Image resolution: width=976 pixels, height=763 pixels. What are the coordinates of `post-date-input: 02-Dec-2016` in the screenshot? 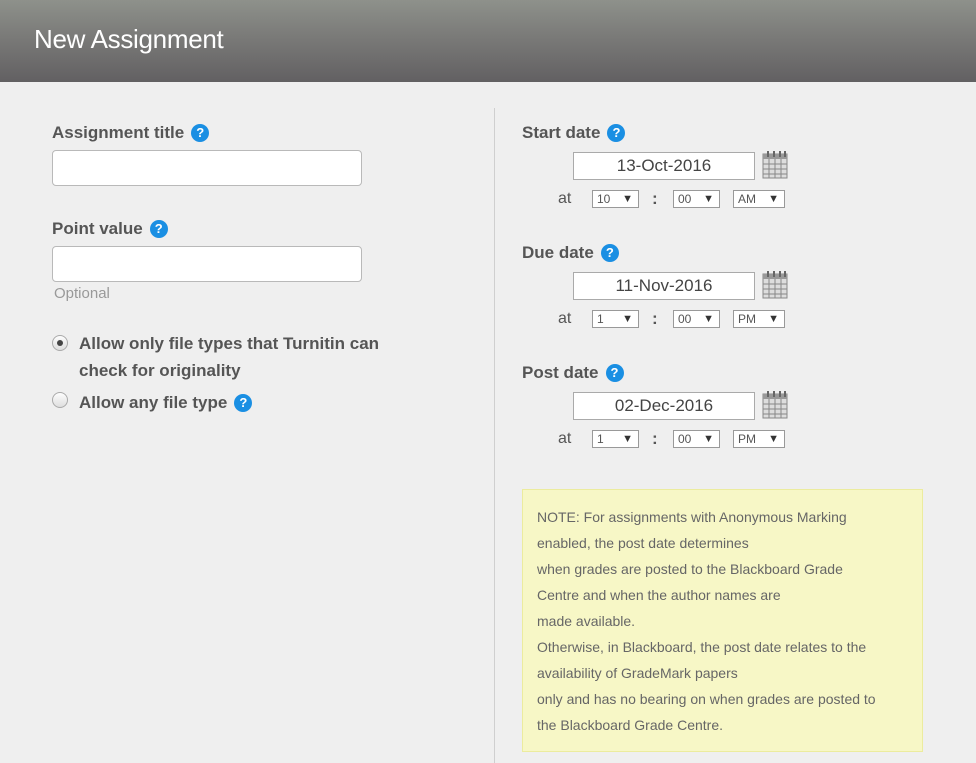 It's located at (664, 406).